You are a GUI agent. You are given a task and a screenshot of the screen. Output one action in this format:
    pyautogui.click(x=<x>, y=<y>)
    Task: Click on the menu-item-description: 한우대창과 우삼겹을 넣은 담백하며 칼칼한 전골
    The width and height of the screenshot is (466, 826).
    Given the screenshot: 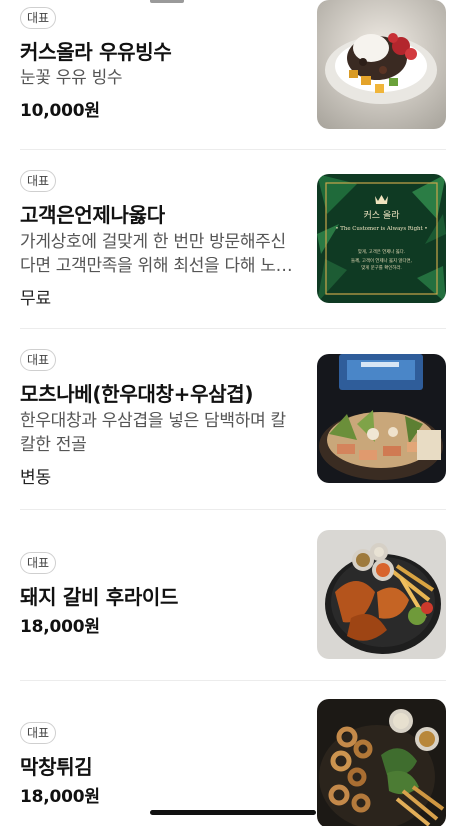 What is the action you would take?
    pyautogui.click(x=153, y=433)
    